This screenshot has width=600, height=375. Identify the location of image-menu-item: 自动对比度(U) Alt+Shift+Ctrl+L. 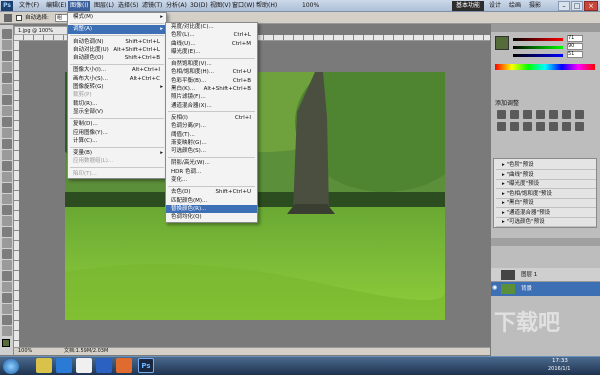
(117, 50).